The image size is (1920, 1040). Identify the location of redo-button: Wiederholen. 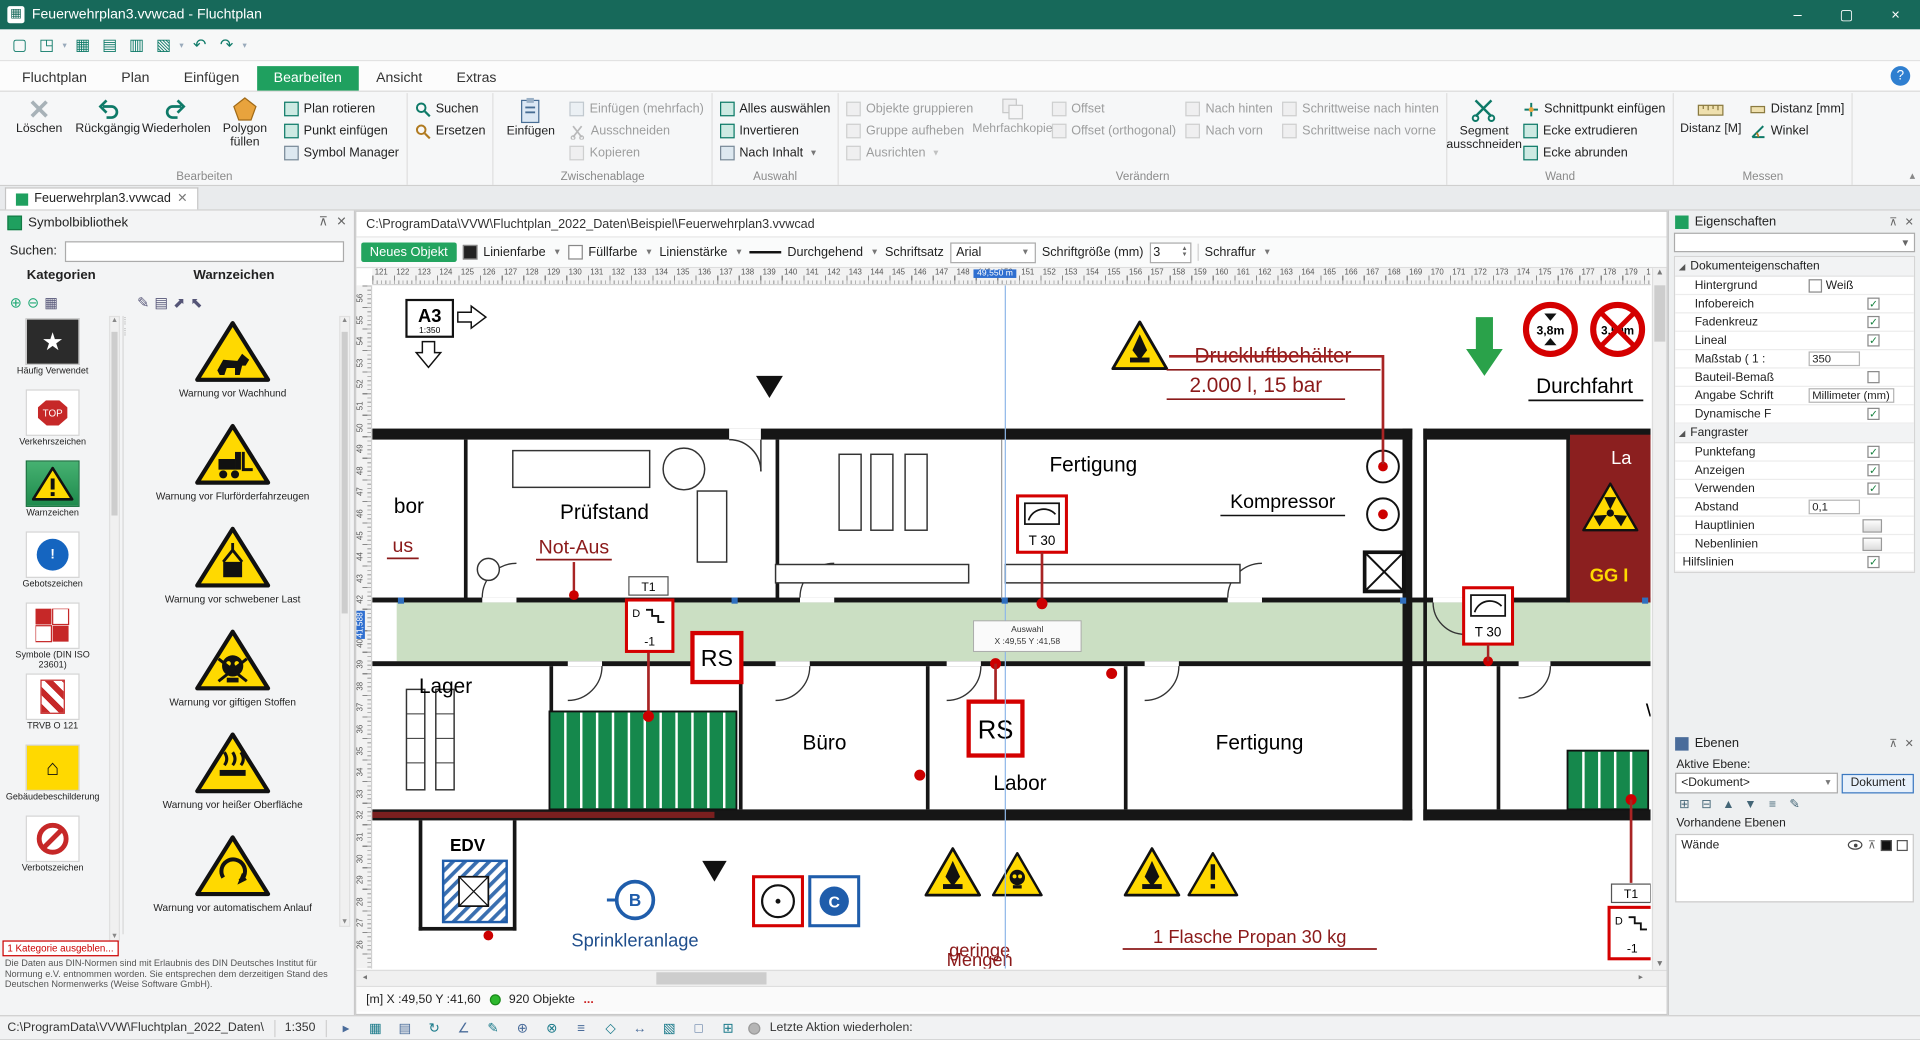
(176, 129).